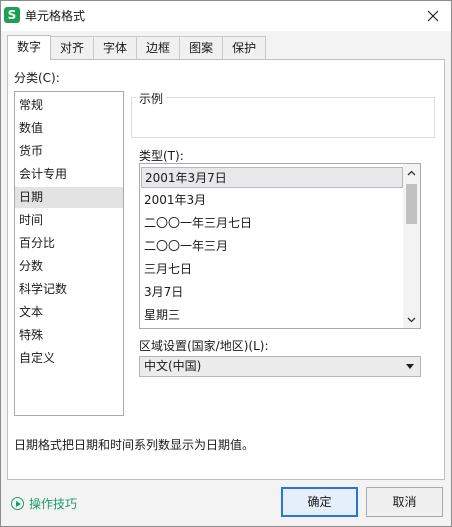 The height and width of the screenshot is (527, 452). Describe the element at coordinates (134, 445) in the screenshot. I see `format-description: 日期格式把日期和时间系列数显示为日期值。` at that location.